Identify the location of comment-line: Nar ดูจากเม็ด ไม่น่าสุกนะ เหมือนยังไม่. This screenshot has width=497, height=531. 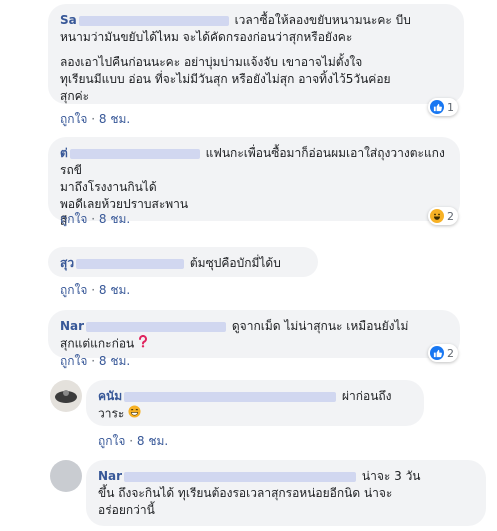
(254, 326).